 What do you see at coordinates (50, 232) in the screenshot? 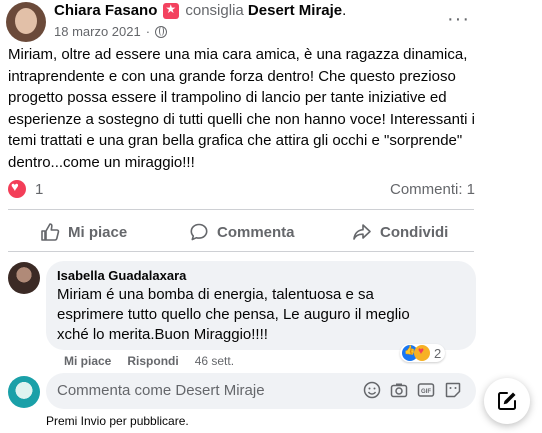
I see `thumbs-up-icon` at bounding box center [50, 232].